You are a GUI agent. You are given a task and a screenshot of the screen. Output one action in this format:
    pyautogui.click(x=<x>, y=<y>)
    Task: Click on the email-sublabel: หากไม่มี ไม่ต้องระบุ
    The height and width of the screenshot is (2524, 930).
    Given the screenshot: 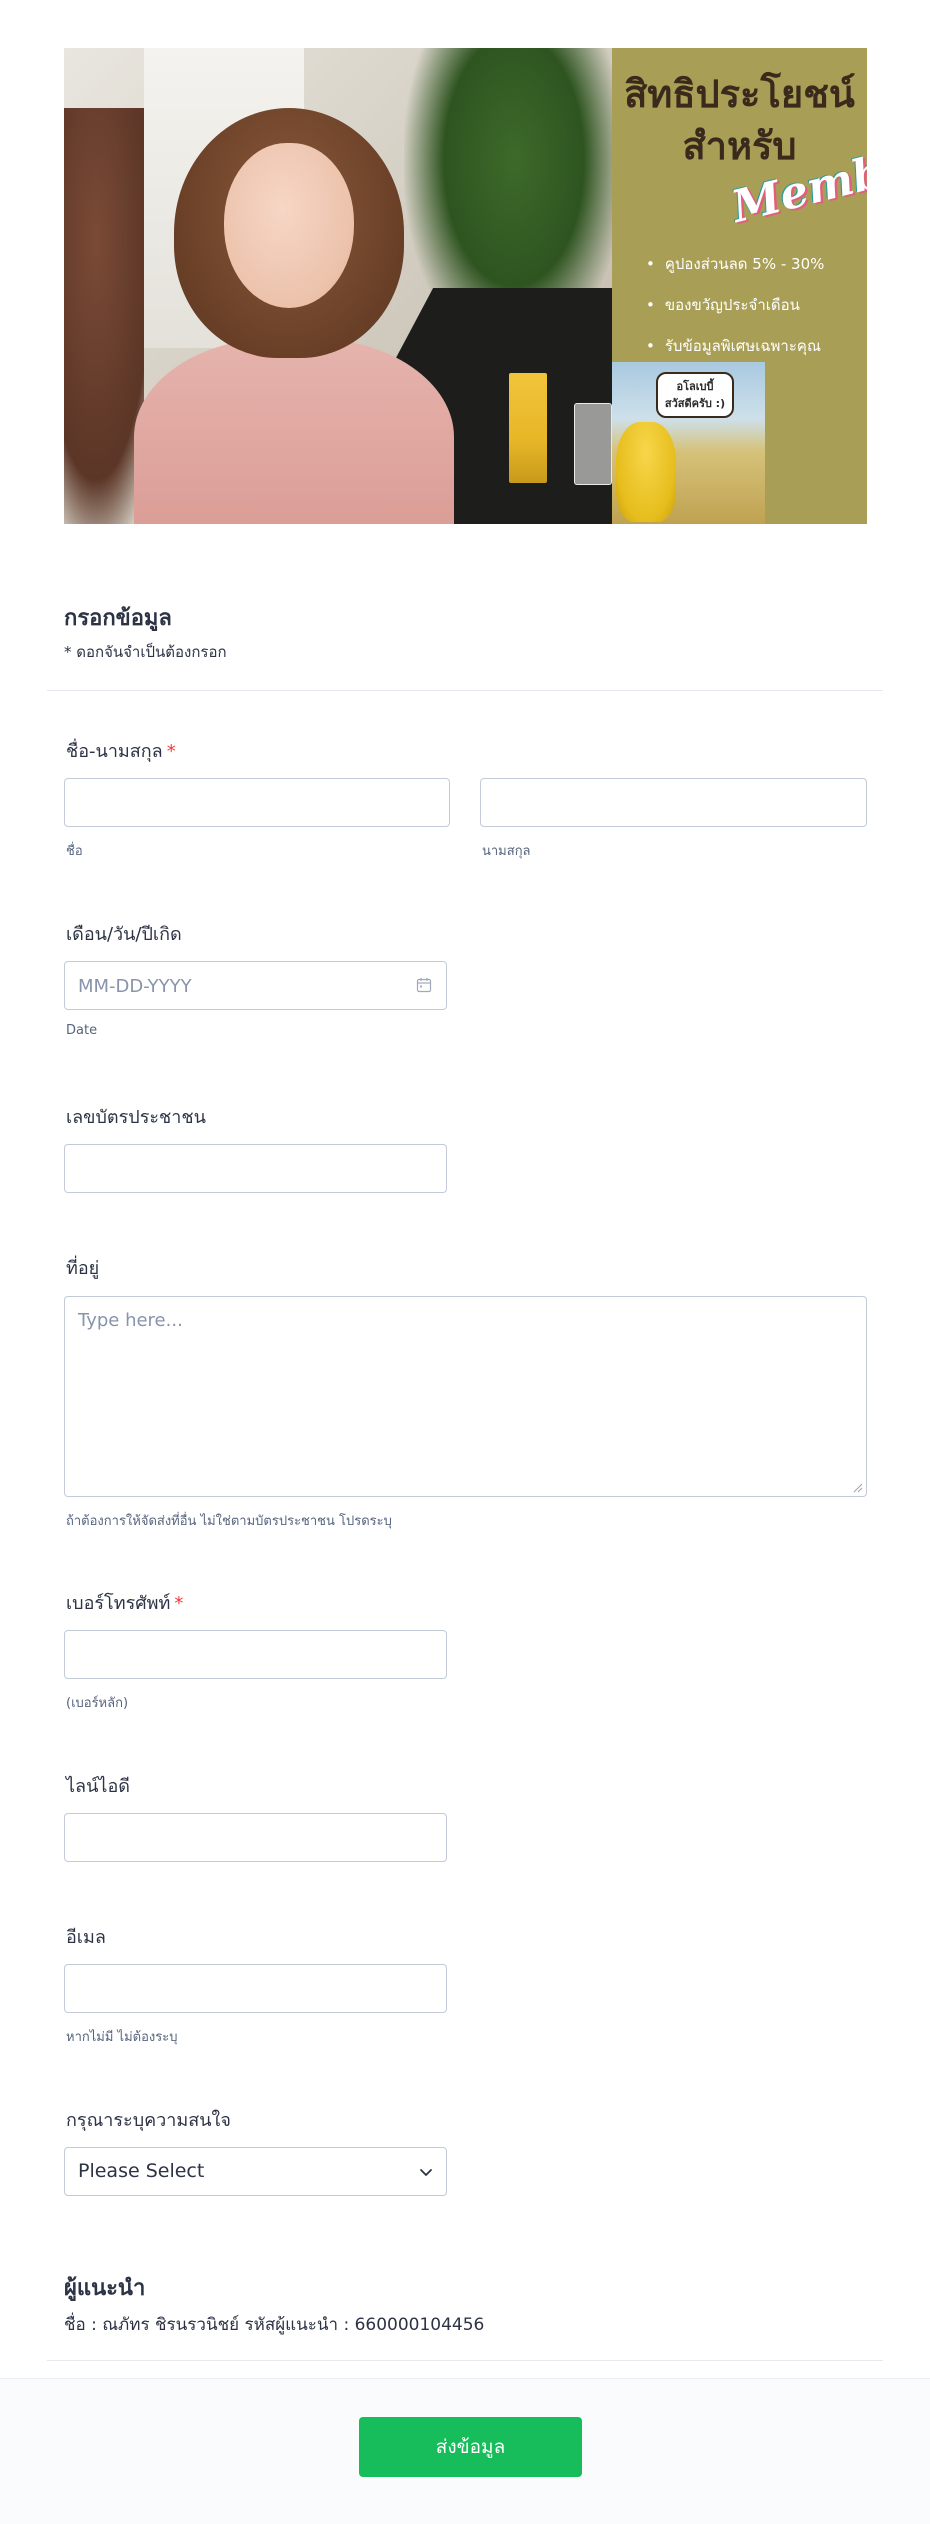 What is the action you would take?
    pyautogui.click(x=122, y=2037)
    